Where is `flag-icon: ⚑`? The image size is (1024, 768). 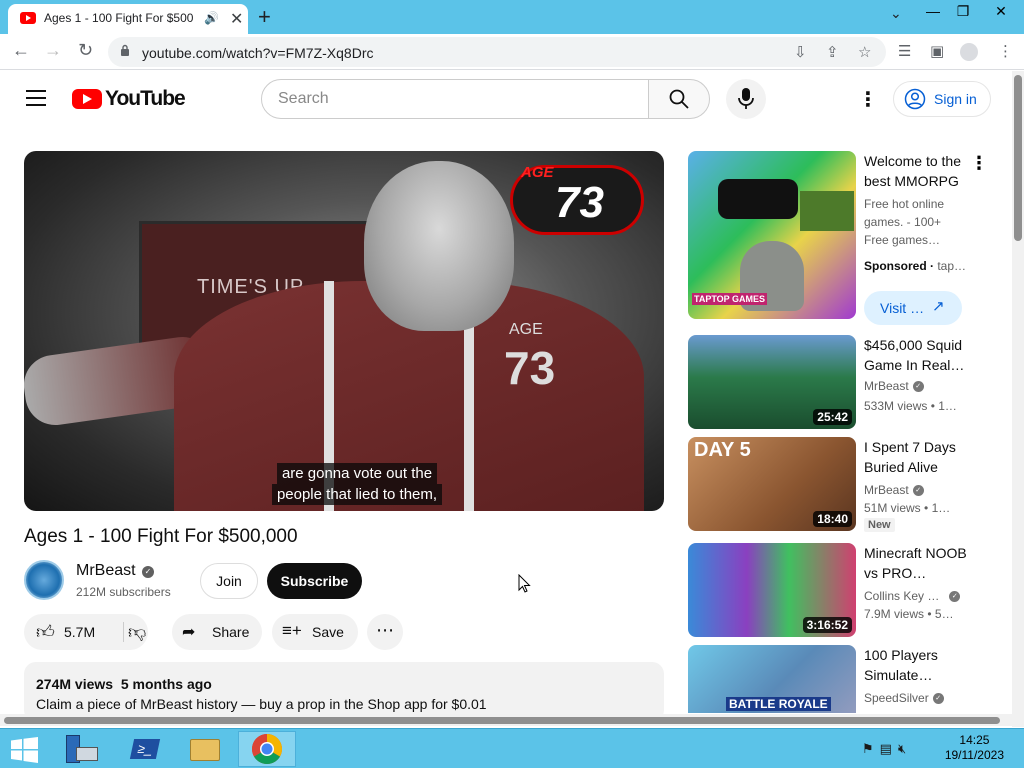 flag-icon: ⚑ is located at coordinates (871, 748).